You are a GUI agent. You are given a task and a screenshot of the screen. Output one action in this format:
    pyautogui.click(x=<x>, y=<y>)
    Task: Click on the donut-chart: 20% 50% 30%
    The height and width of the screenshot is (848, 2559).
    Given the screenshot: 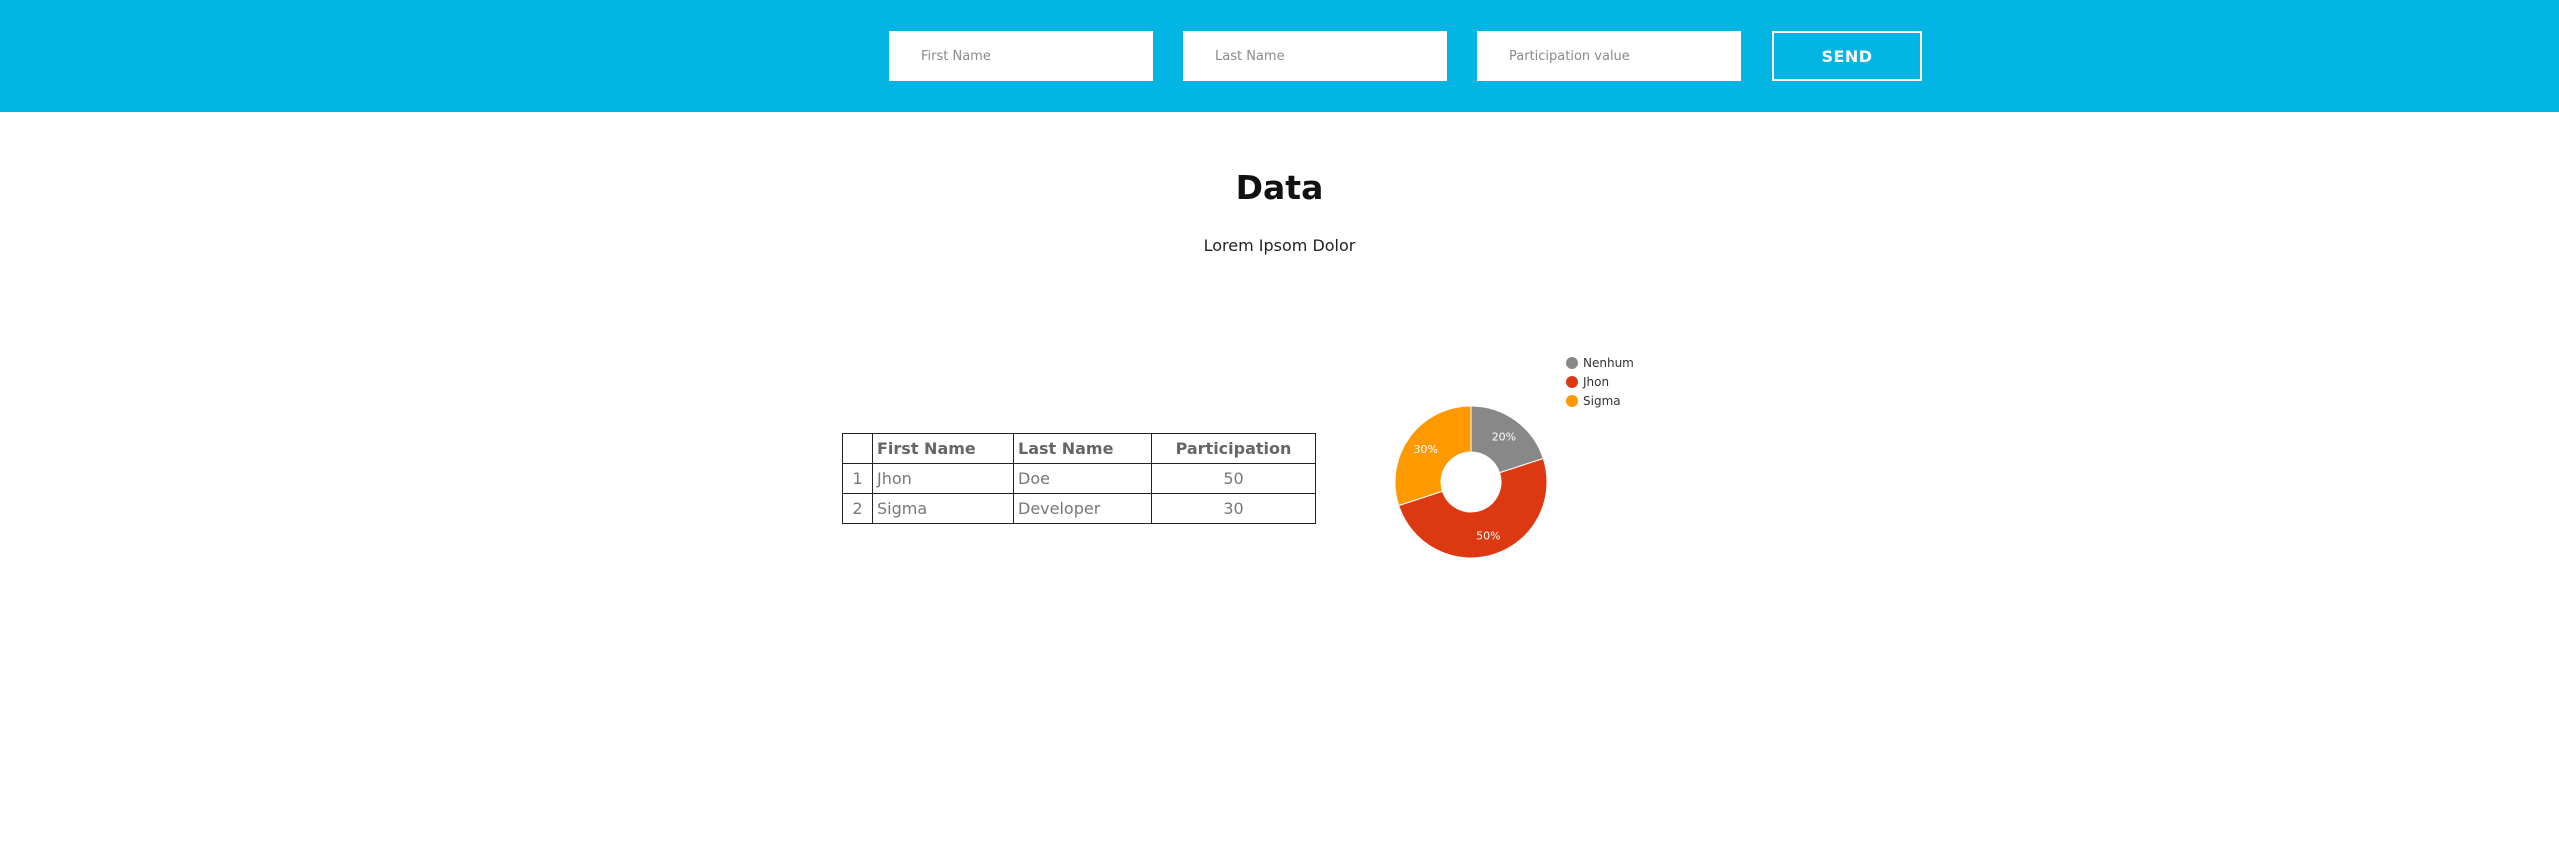 What is the action you would take?
    pyautogui.click(x=1471, y=482)
    